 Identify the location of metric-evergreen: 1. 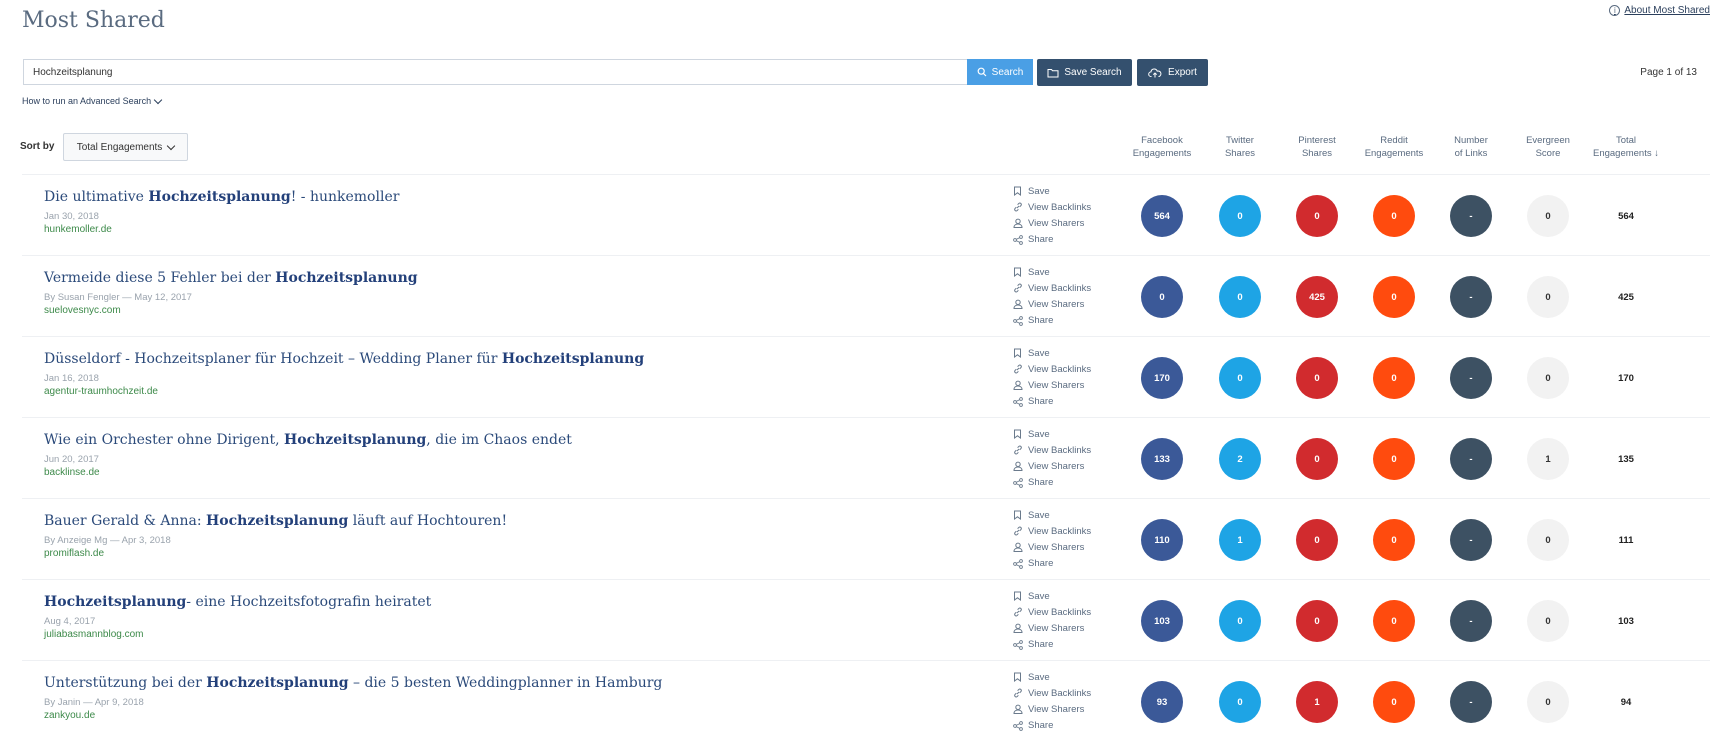
(1548, 459).